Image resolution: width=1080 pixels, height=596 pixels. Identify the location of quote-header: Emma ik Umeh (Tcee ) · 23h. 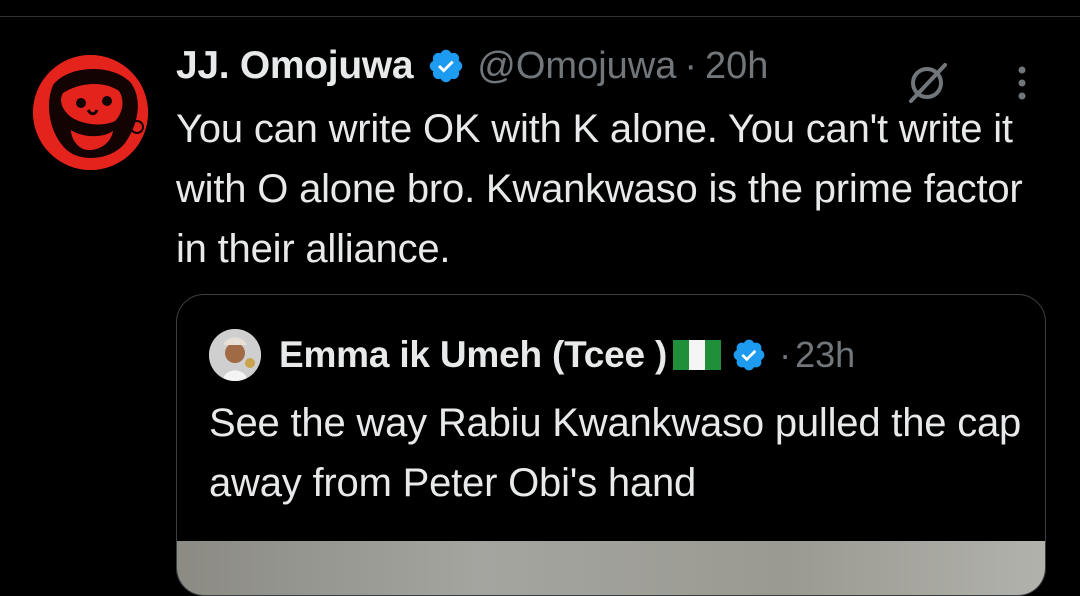
(532, 355).